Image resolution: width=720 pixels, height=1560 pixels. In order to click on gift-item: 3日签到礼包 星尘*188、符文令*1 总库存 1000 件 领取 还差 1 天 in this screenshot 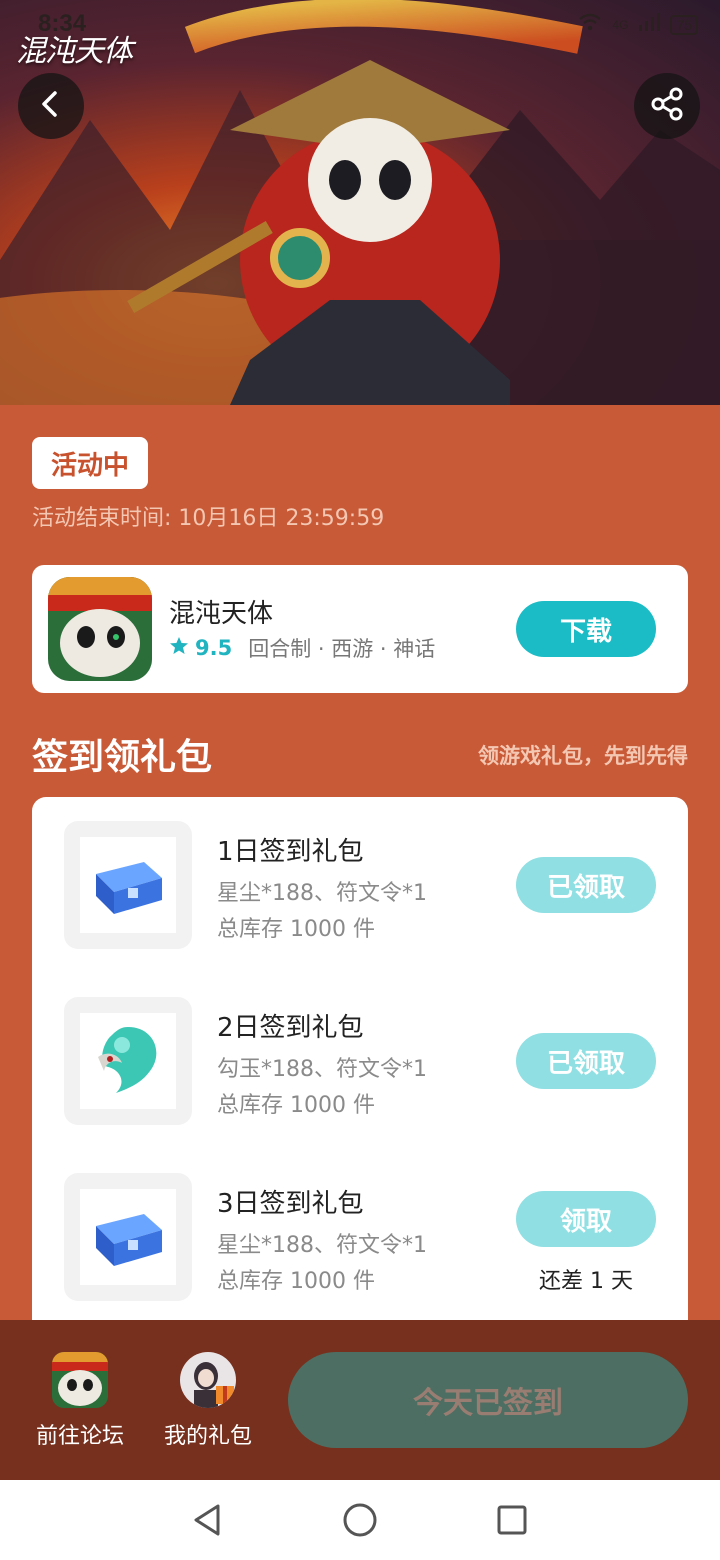, I will do `click(360, 1237)`.